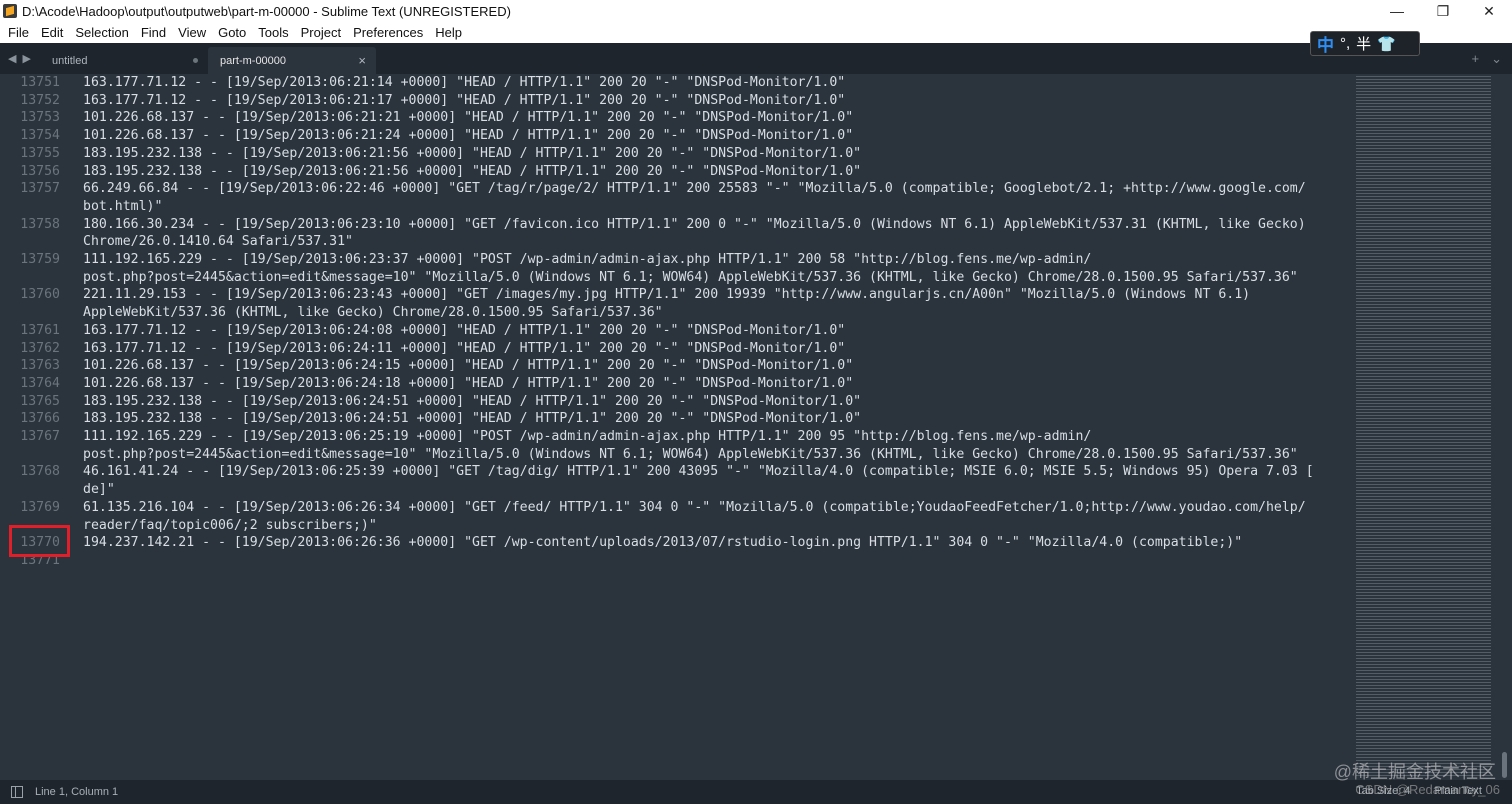  What do you see at coordinates (1504, 765) in the screenshot?
I see `scrollbar-thumb` at bounding box center [1504, 765].